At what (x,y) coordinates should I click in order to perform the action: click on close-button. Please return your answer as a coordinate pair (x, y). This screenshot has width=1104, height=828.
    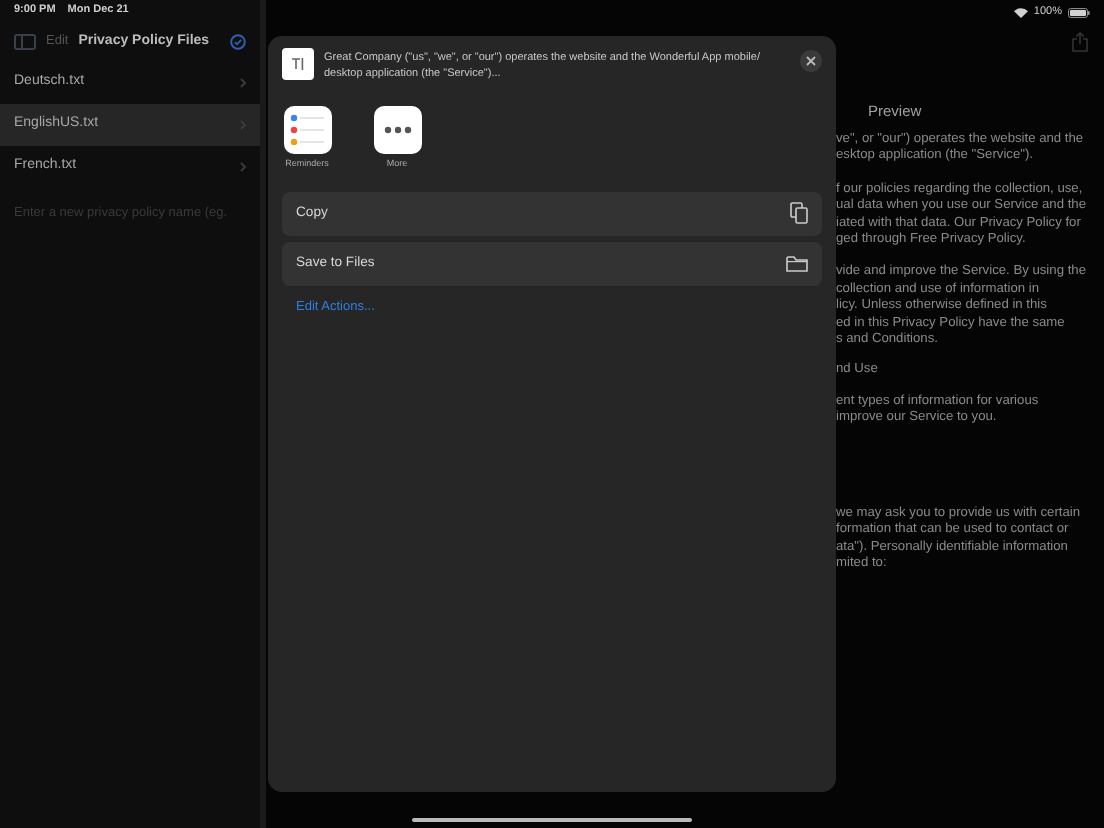
    Looking at the image, I should click on (811, 61).